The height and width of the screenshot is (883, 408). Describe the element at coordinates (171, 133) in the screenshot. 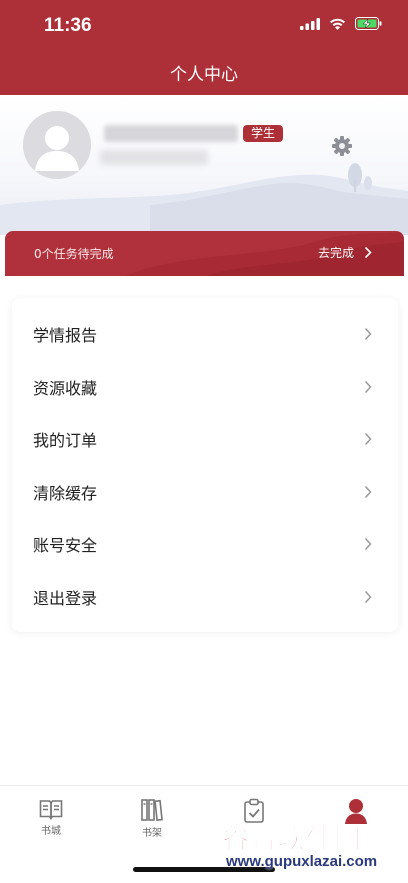

I see `username-redacted` at that location.